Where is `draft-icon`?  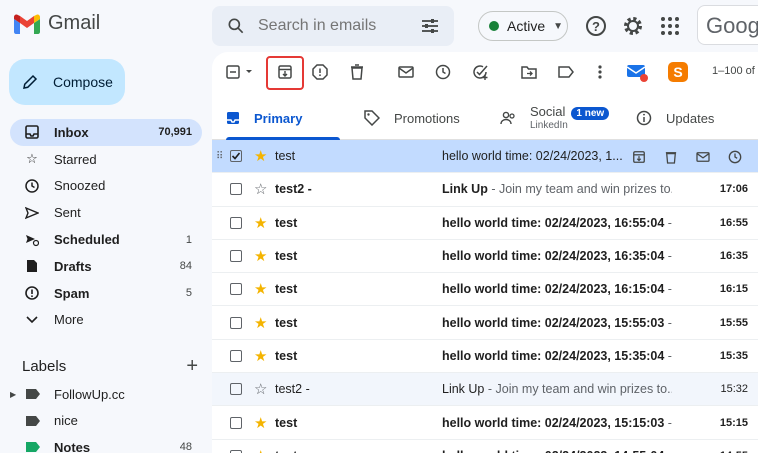
draft-icon is located at coordinates (32, 266).